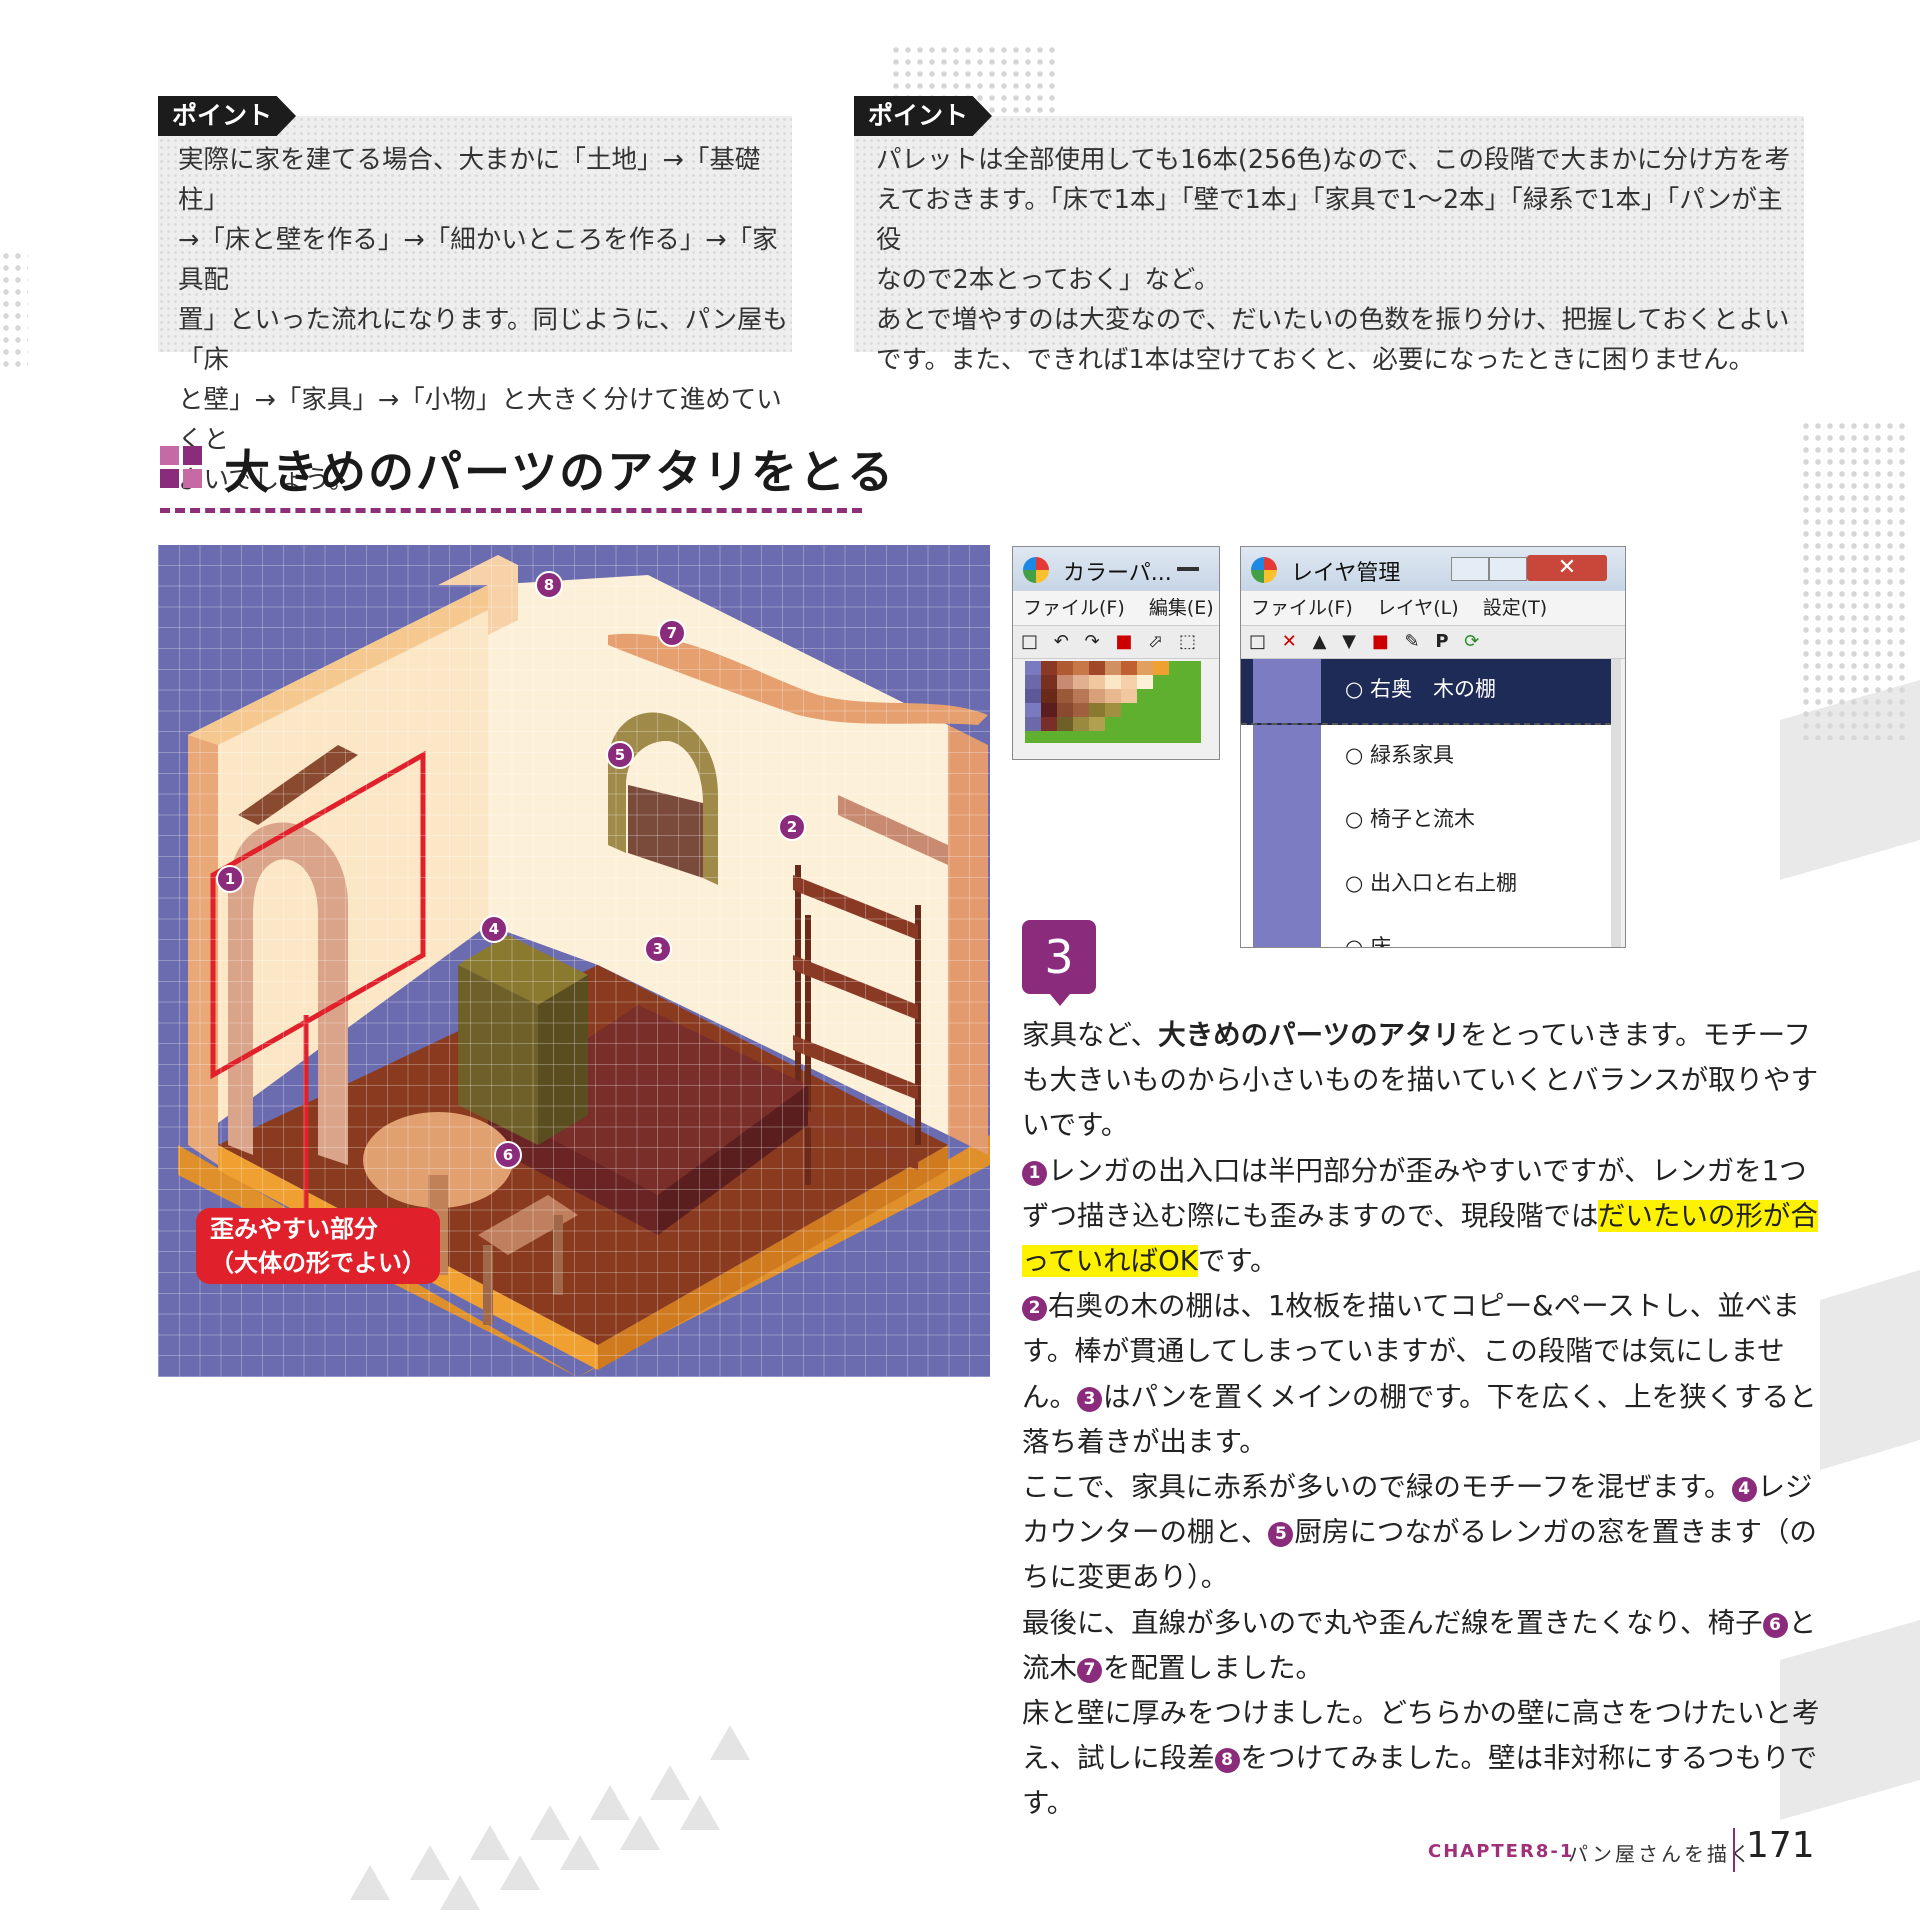  What do you see at coordinates (1089, 1670) in the screenshot?
I see `circled-number: 7` at bounding box center [1089, 1670].